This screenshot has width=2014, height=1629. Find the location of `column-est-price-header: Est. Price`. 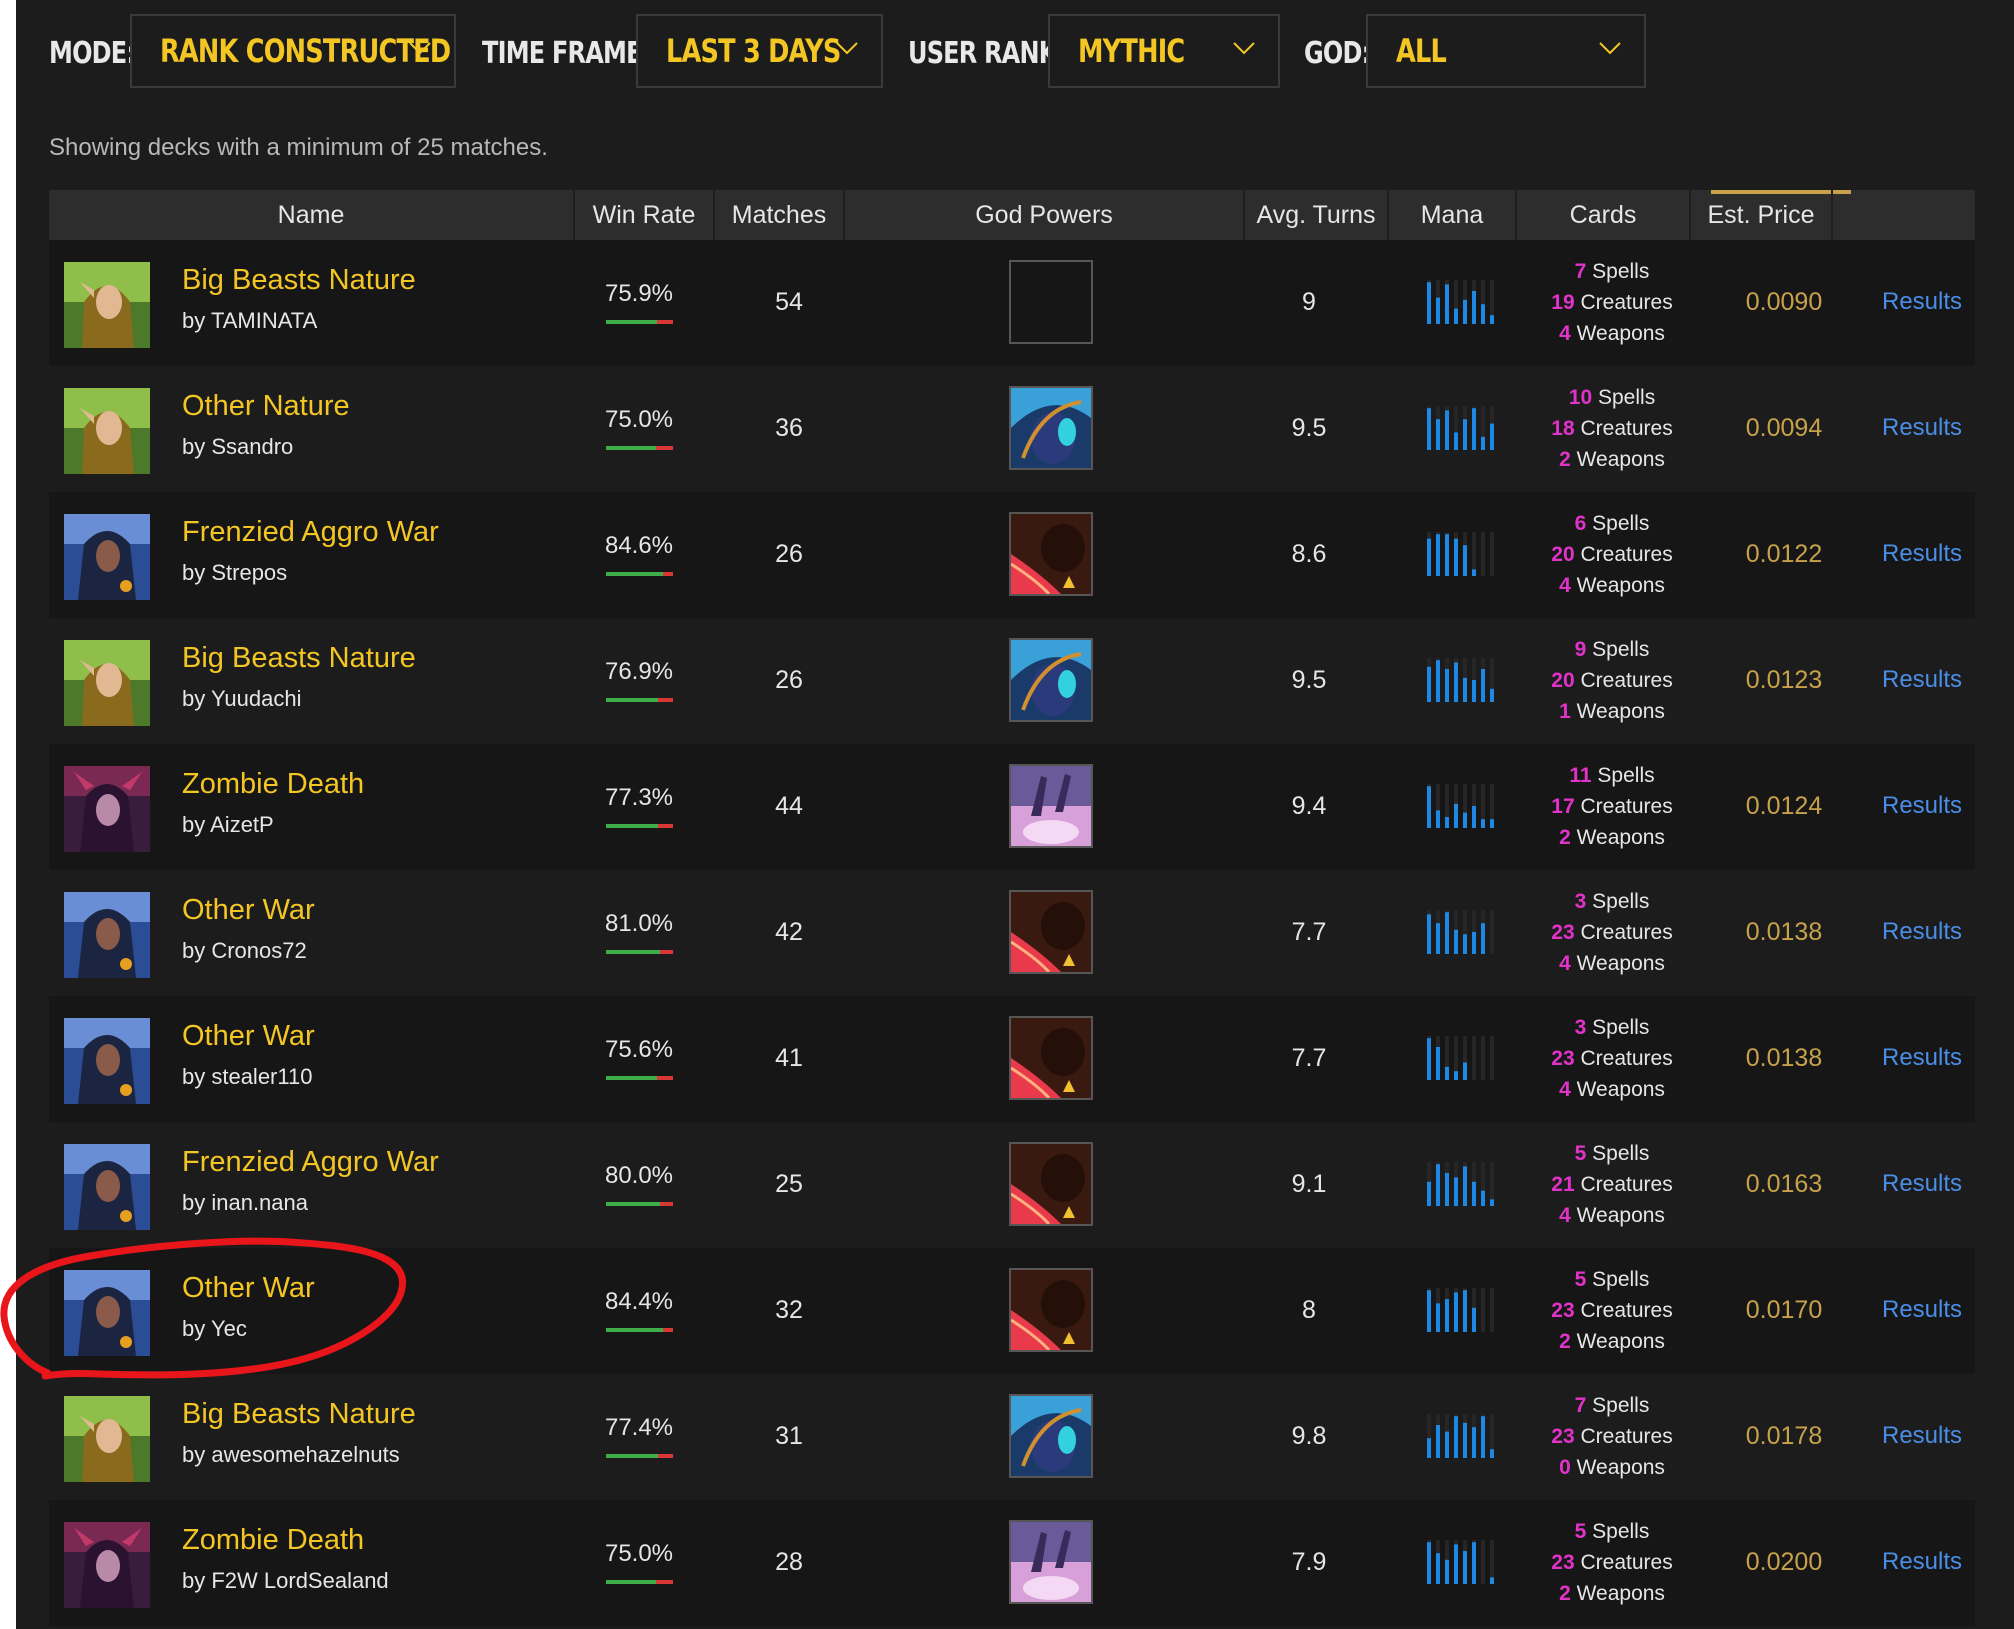

column-est-price-header: Est. Price is located at coordinates (1761, 215).